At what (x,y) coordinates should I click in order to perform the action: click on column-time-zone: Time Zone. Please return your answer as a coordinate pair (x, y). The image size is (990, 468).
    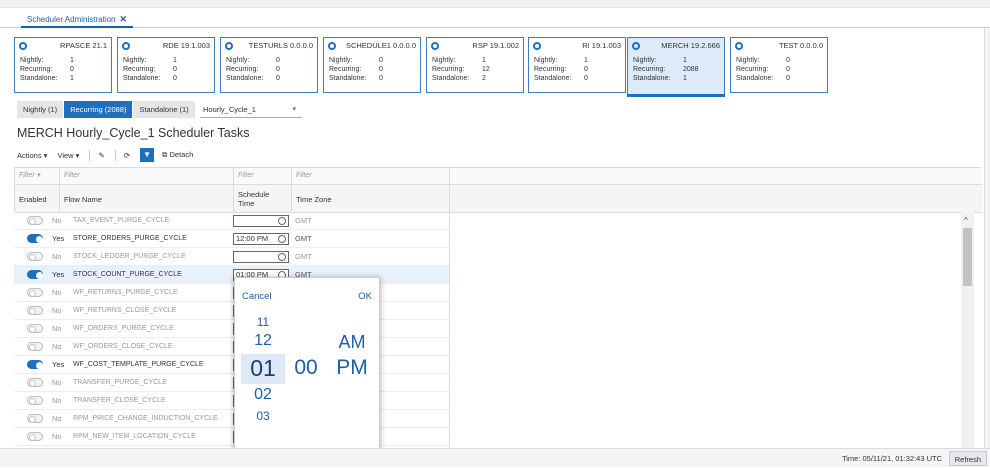
    Looking at the image, I should click on (371, 199).